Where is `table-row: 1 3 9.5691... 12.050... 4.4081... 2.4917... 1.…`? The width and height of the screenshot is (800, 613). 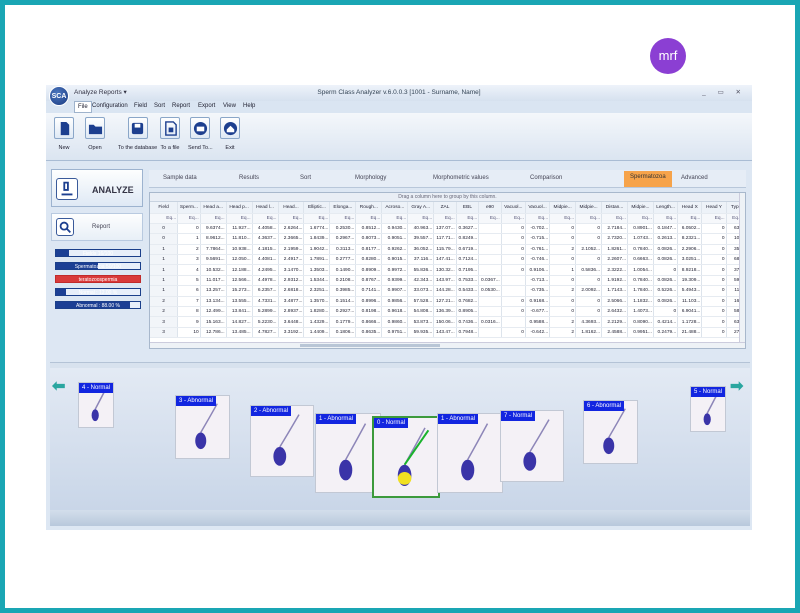
table-row: 1 3 9.5691... 12.050... 4.4081... 2.4917... 1.… is located at coordinates (447, 260).